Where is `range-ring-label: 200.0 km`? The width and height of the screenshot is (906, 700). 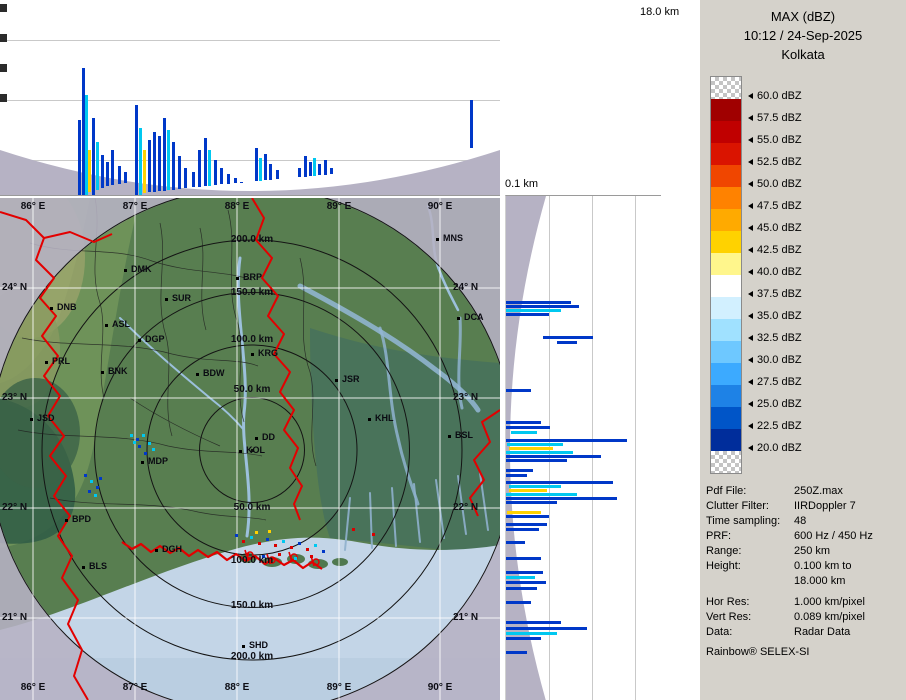 range-ring-label: 200.0 km is located at coordinates (252, 656).